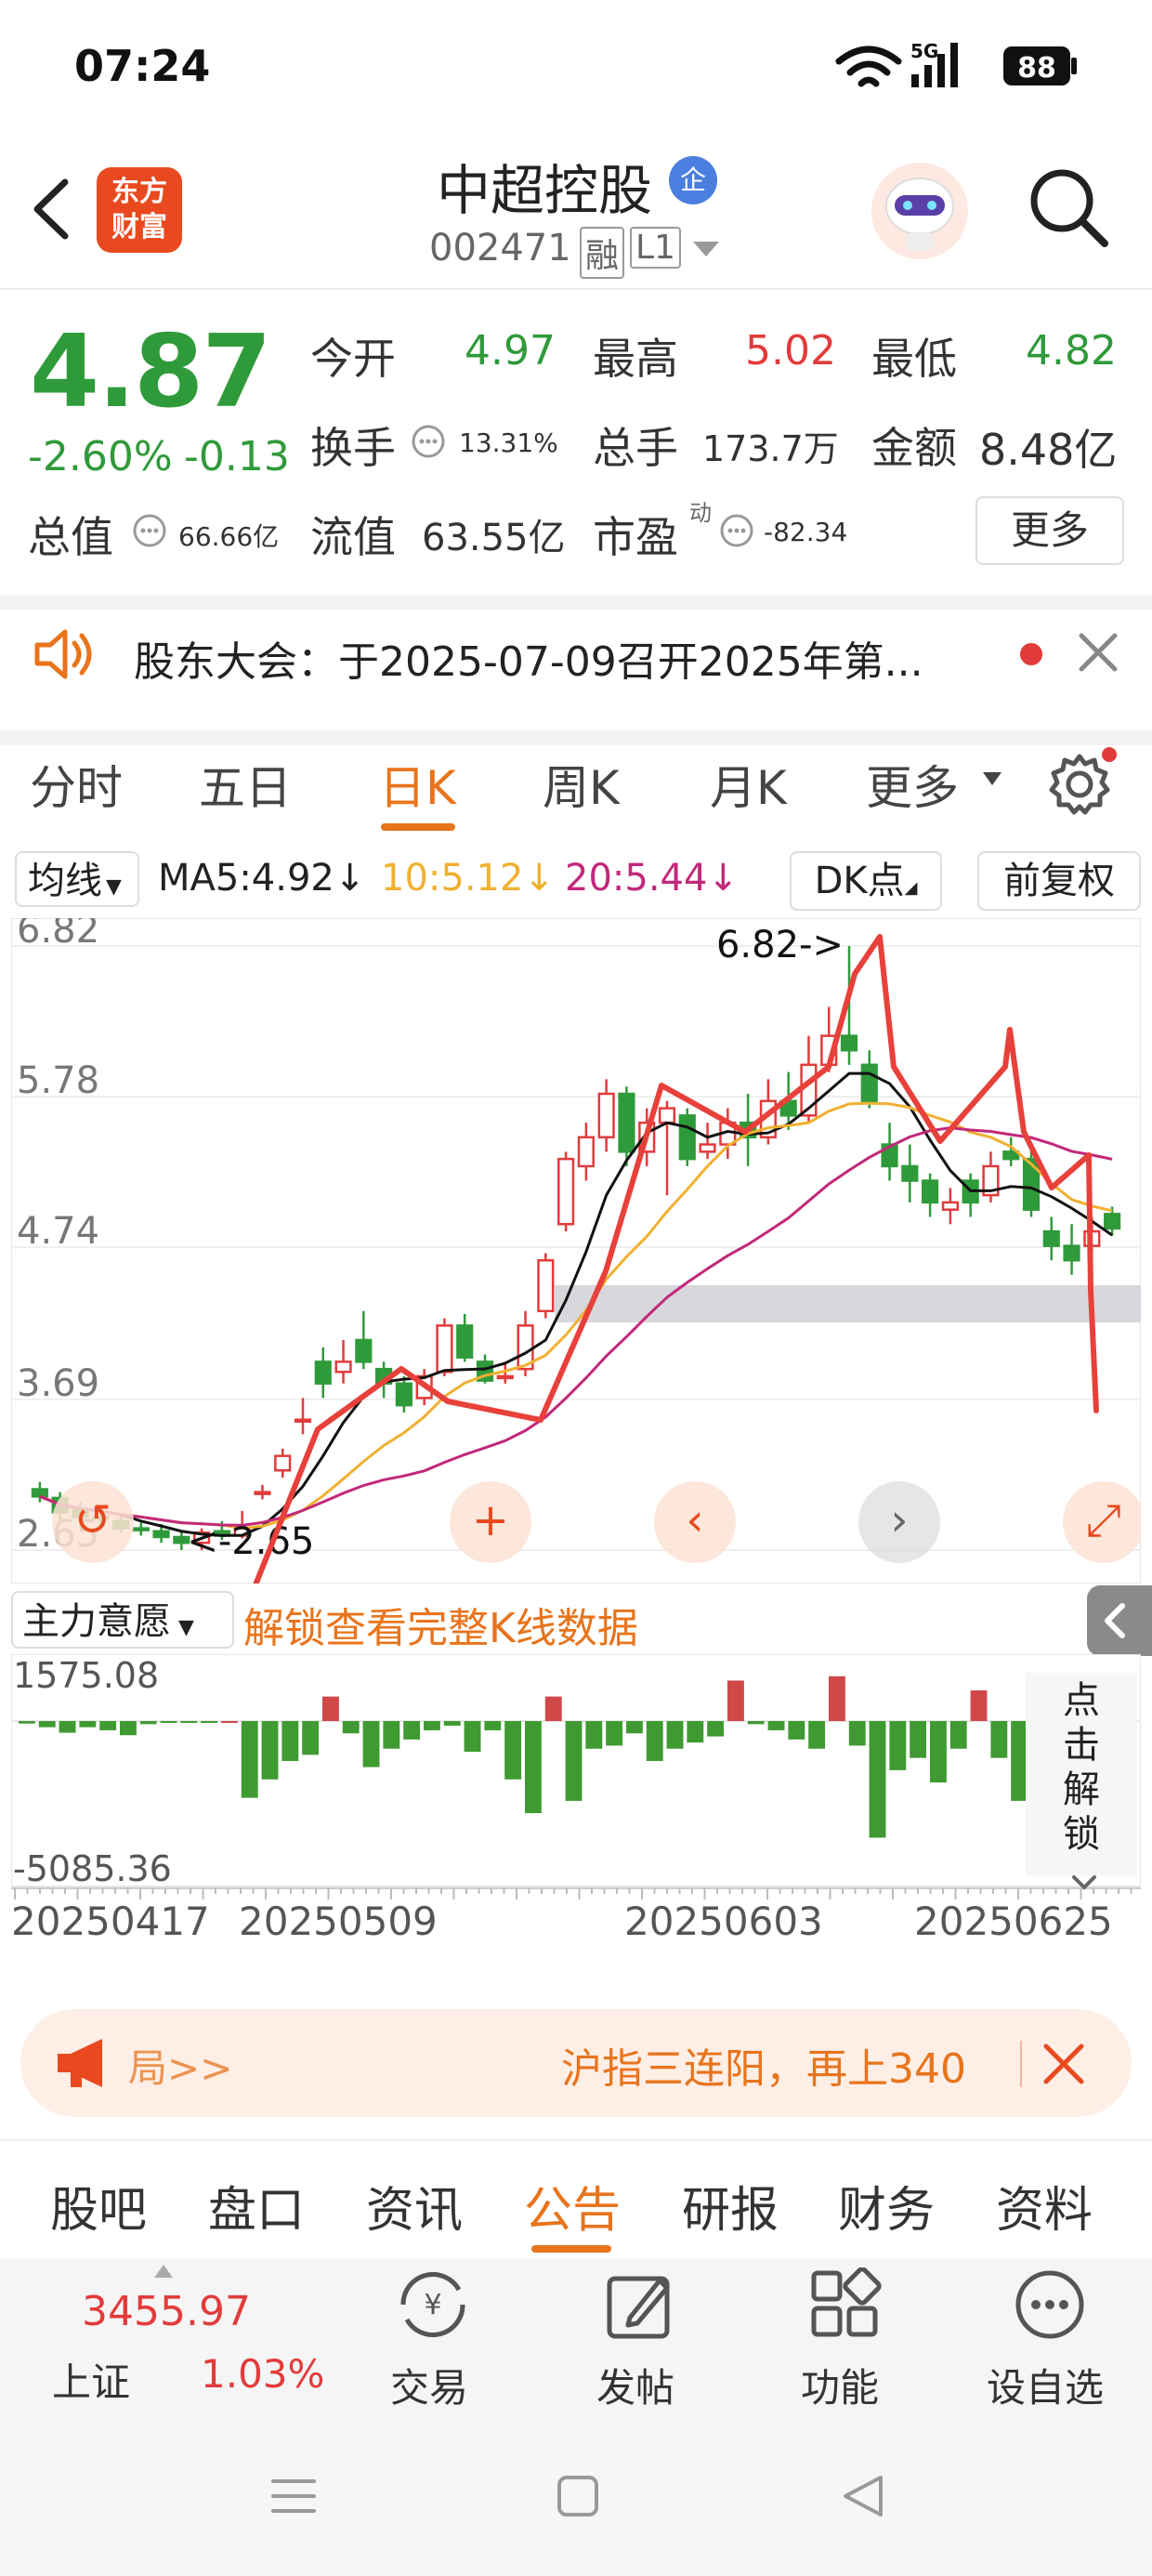 The height and width of the screenshot is (2576, 1152). I want to click on svg-text: 88, so click(1036, 68).